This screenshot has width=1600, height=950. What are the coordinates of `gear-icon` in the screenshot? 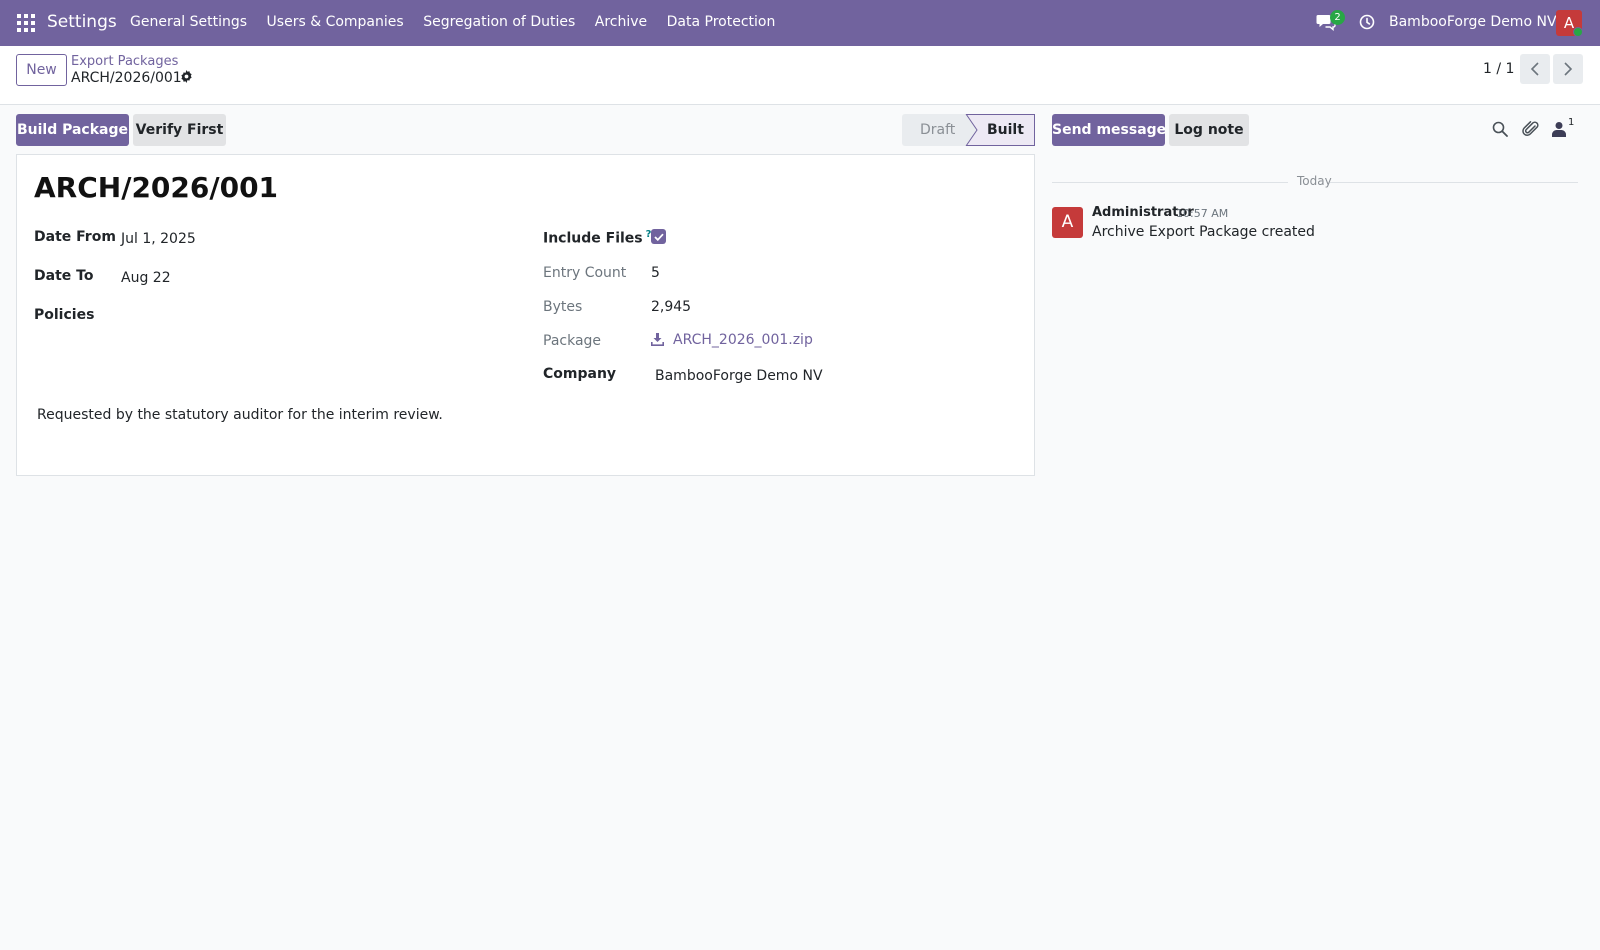 It's located at (186, 76).